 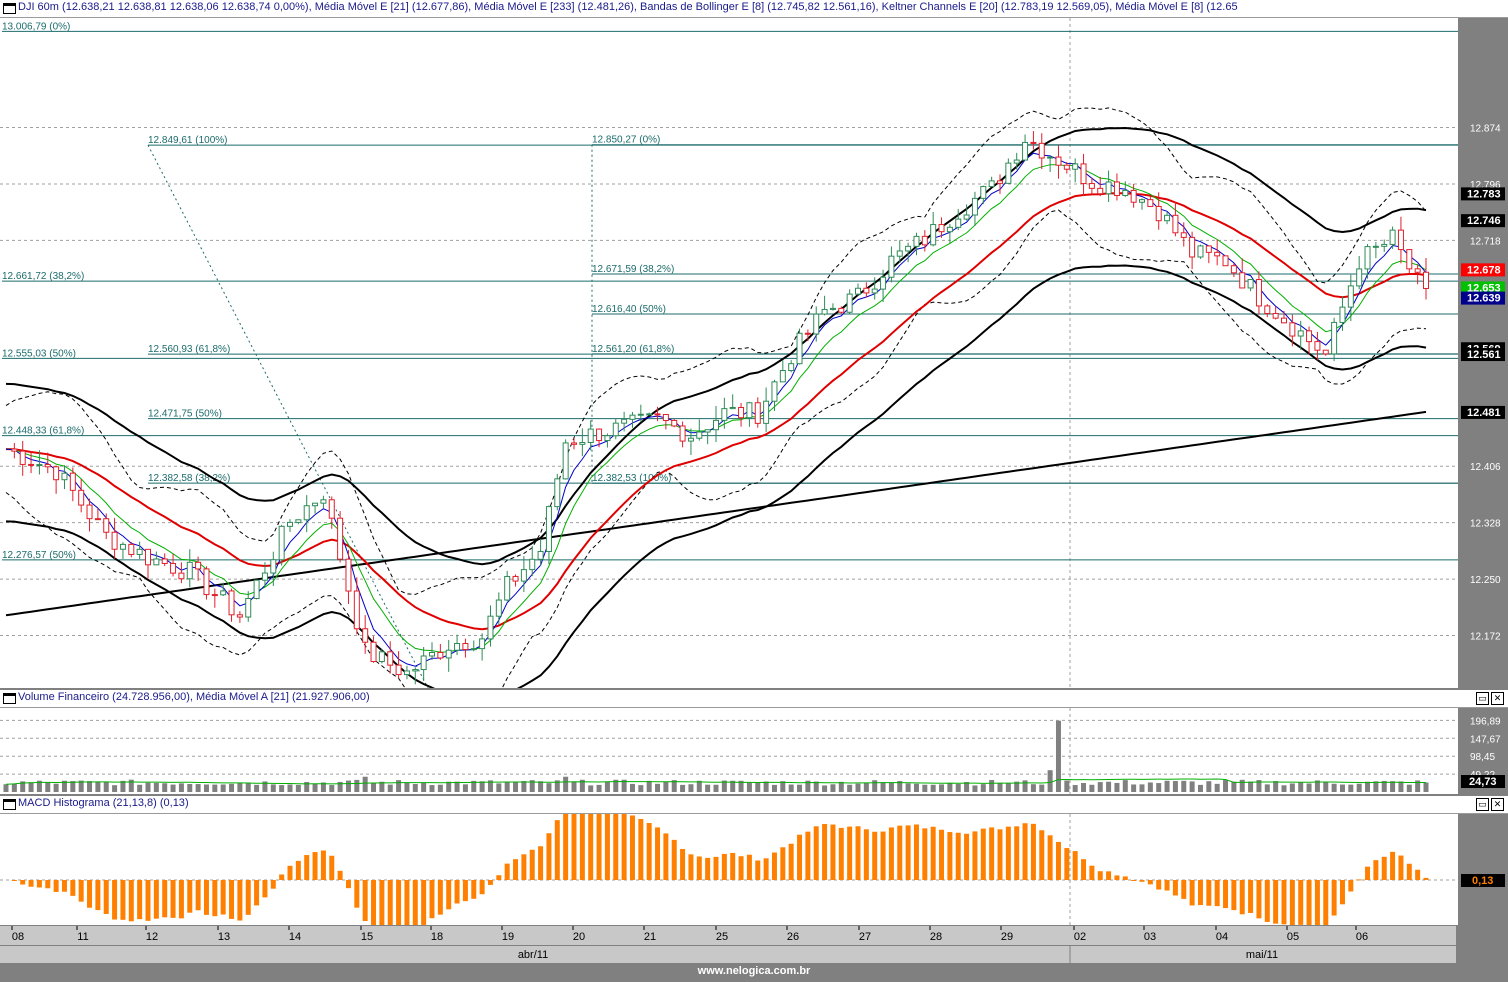 I want to click on volume-chart, so click(x=729, y=751).